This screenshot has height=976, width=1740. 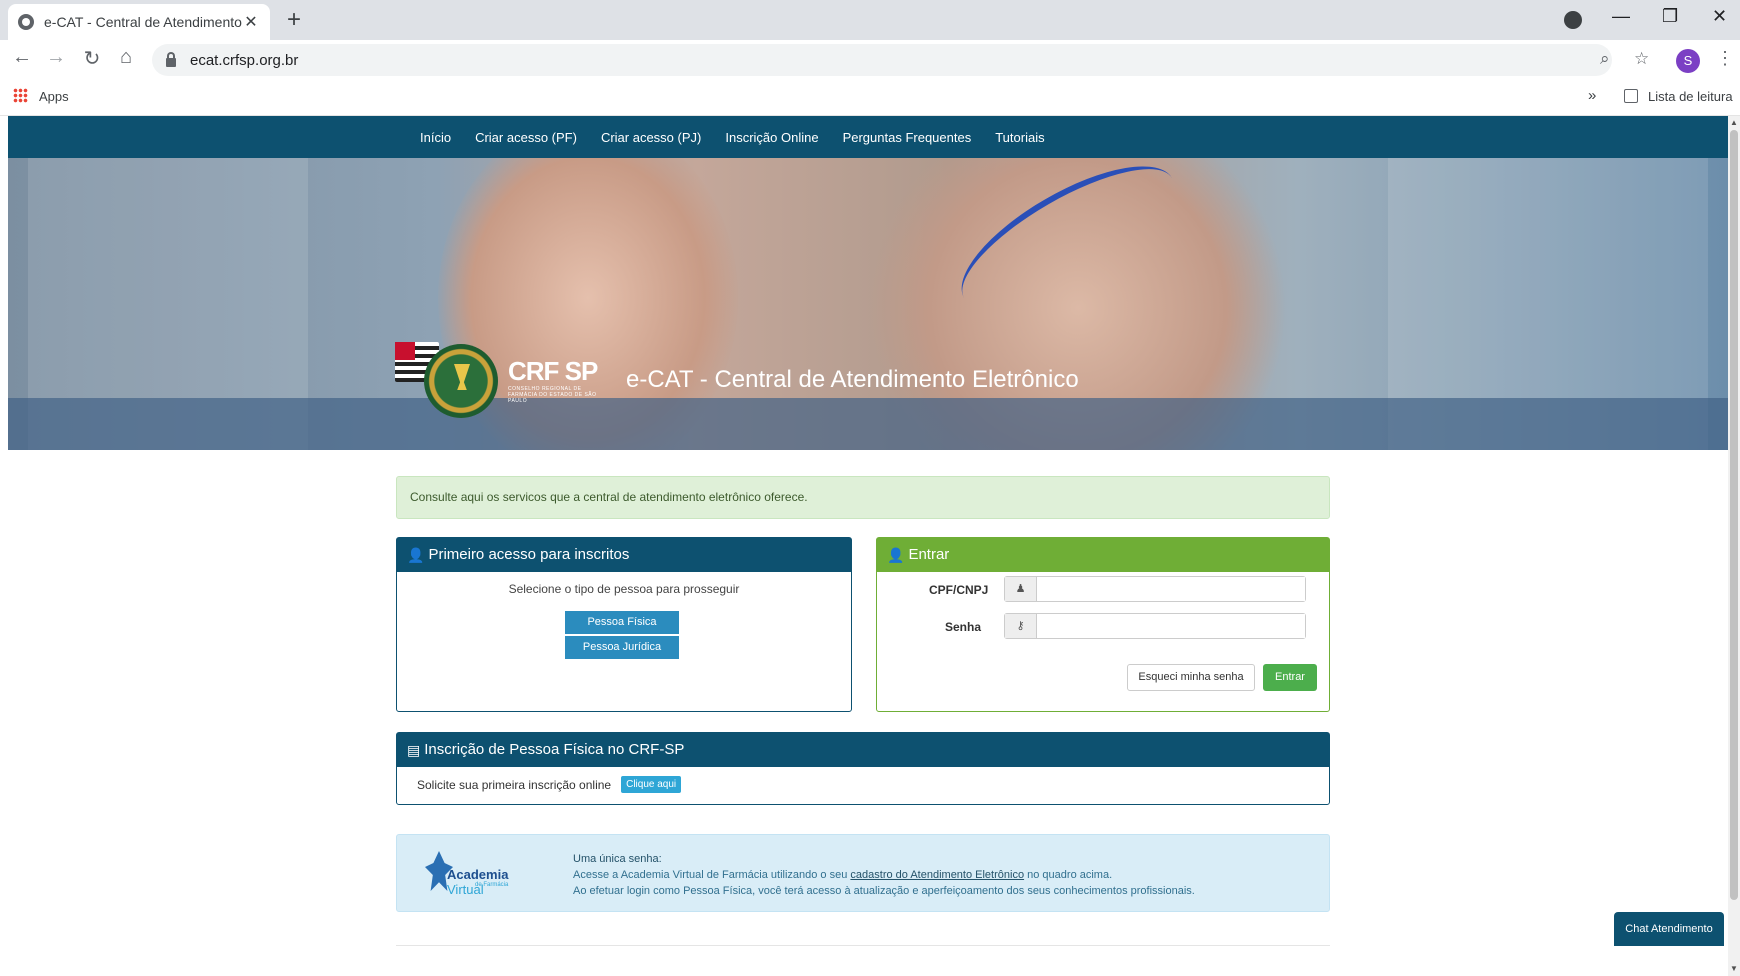 I want to click on restore-icon: ❐, so click(x=1670, y=16).